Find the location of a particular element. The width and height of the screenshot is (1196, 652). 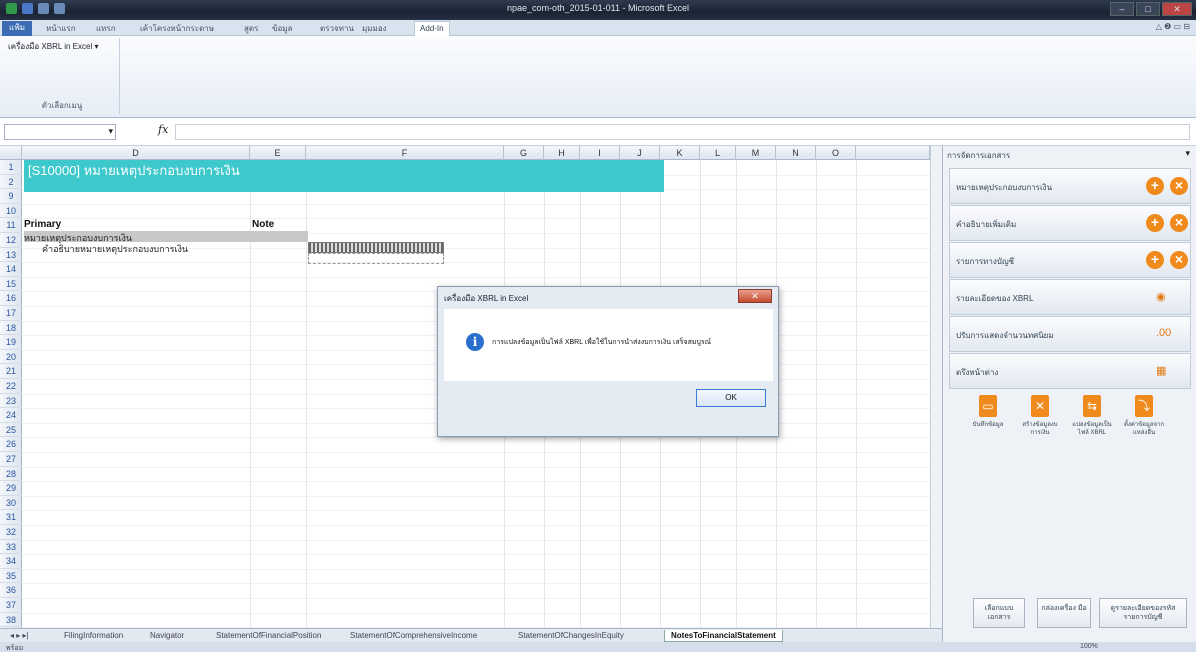

tab-review: ตรวจทาน is located at coordinates (337, 28).